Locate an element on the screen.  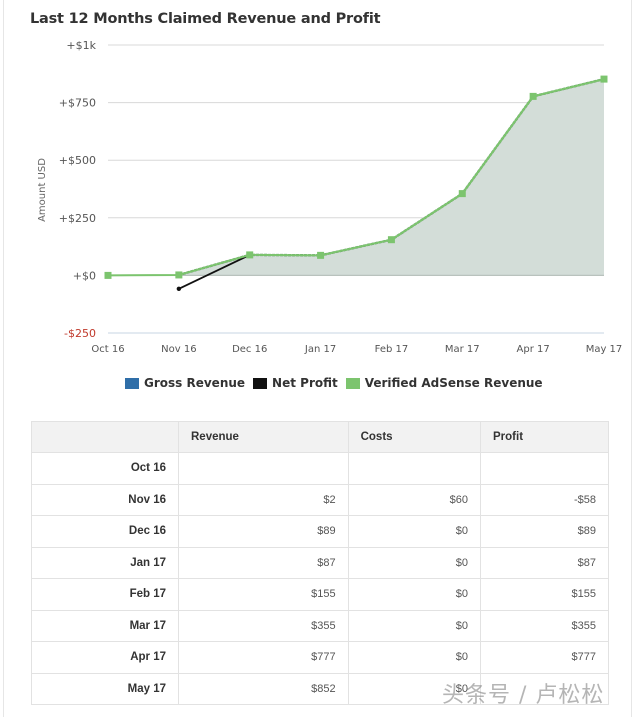
table-header-row: Revenue Costs Profit is located at coordinates (320, 437).